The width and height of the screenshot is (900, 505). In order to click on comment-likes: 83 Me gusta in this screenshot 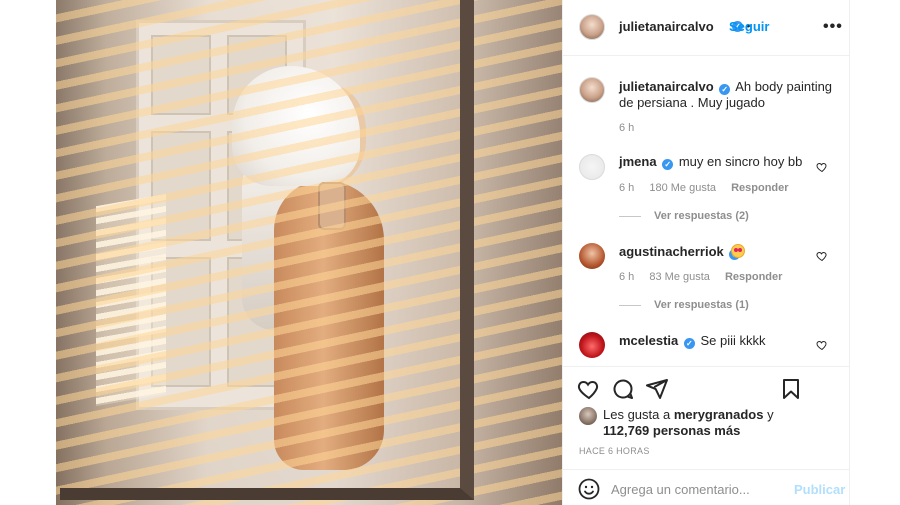, I will do `click(679, 277)`.